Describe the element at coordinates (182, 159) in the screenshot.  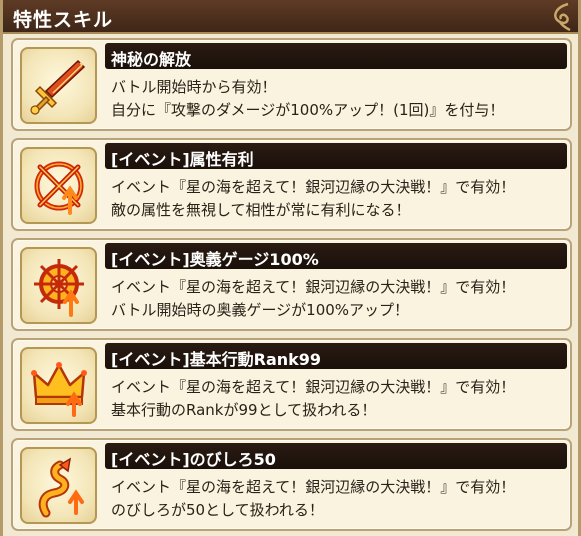
I see `skill-name: [イベント]属性有利` at that location.